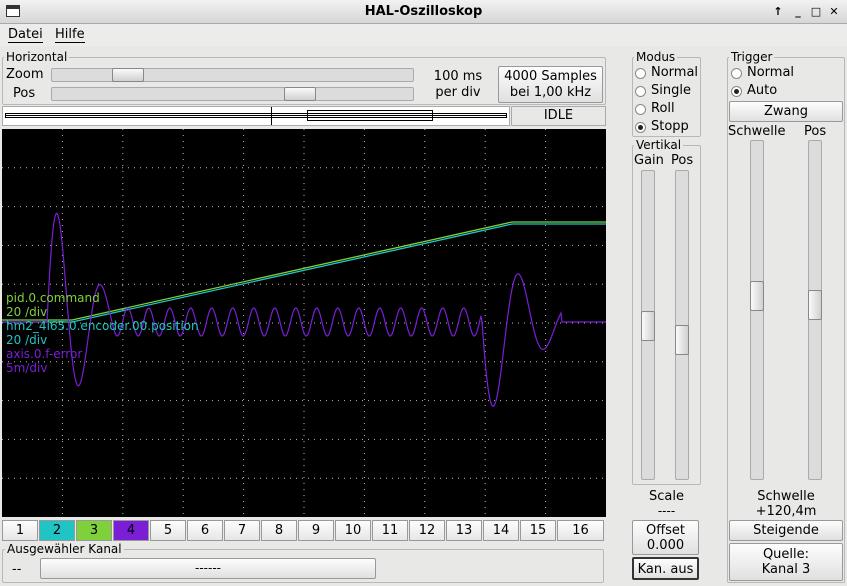  What do you see at coordinates (752, 57) in the screenshot?
I see `trigger-title: Trigger` at bounding box center [752, 57].